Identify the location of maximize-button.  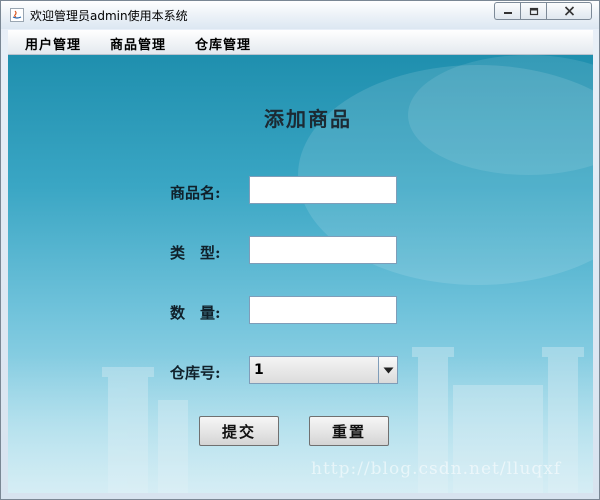
(533, 11).